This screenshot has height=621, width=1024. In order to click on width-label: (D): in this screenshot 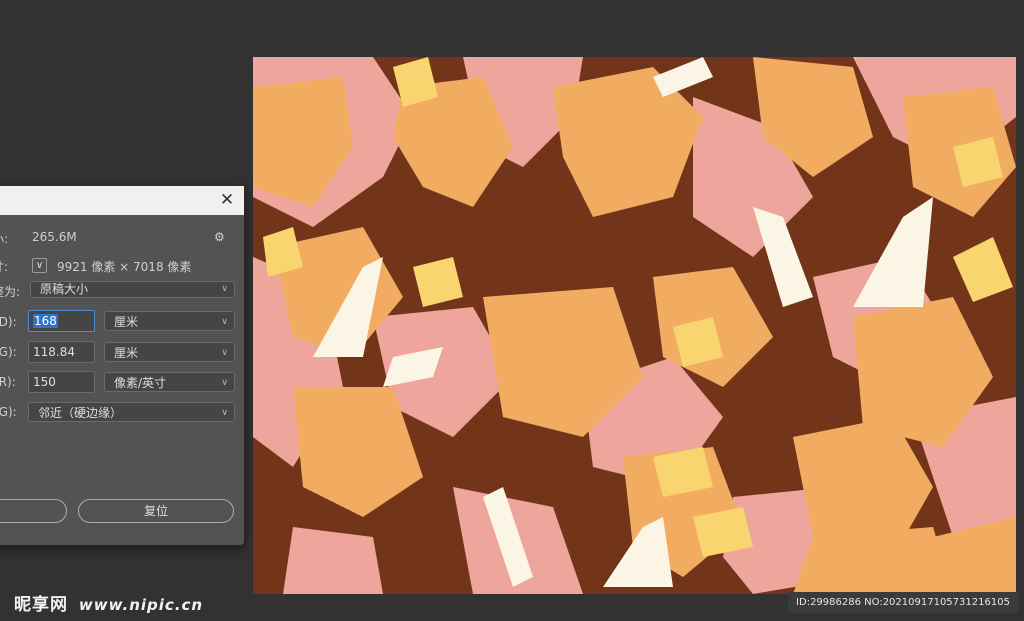, I will do `click(8, 322)`.